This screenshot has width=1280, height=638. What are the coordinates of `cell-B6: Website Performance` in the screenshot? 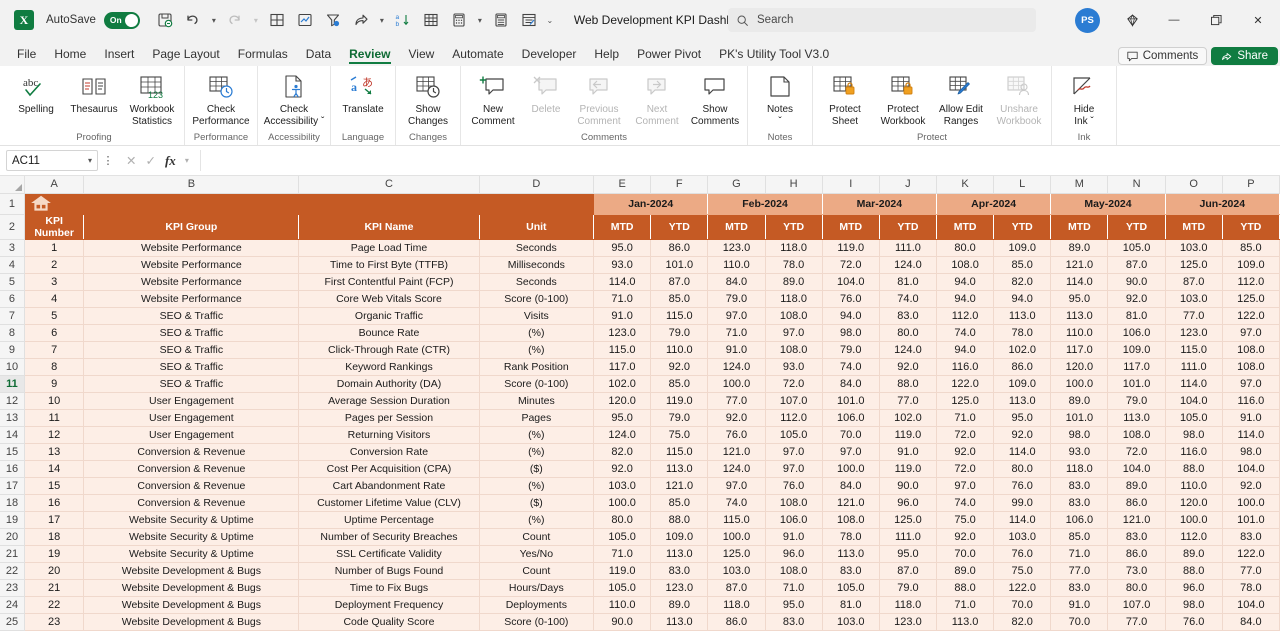 It's located at (191, 299).